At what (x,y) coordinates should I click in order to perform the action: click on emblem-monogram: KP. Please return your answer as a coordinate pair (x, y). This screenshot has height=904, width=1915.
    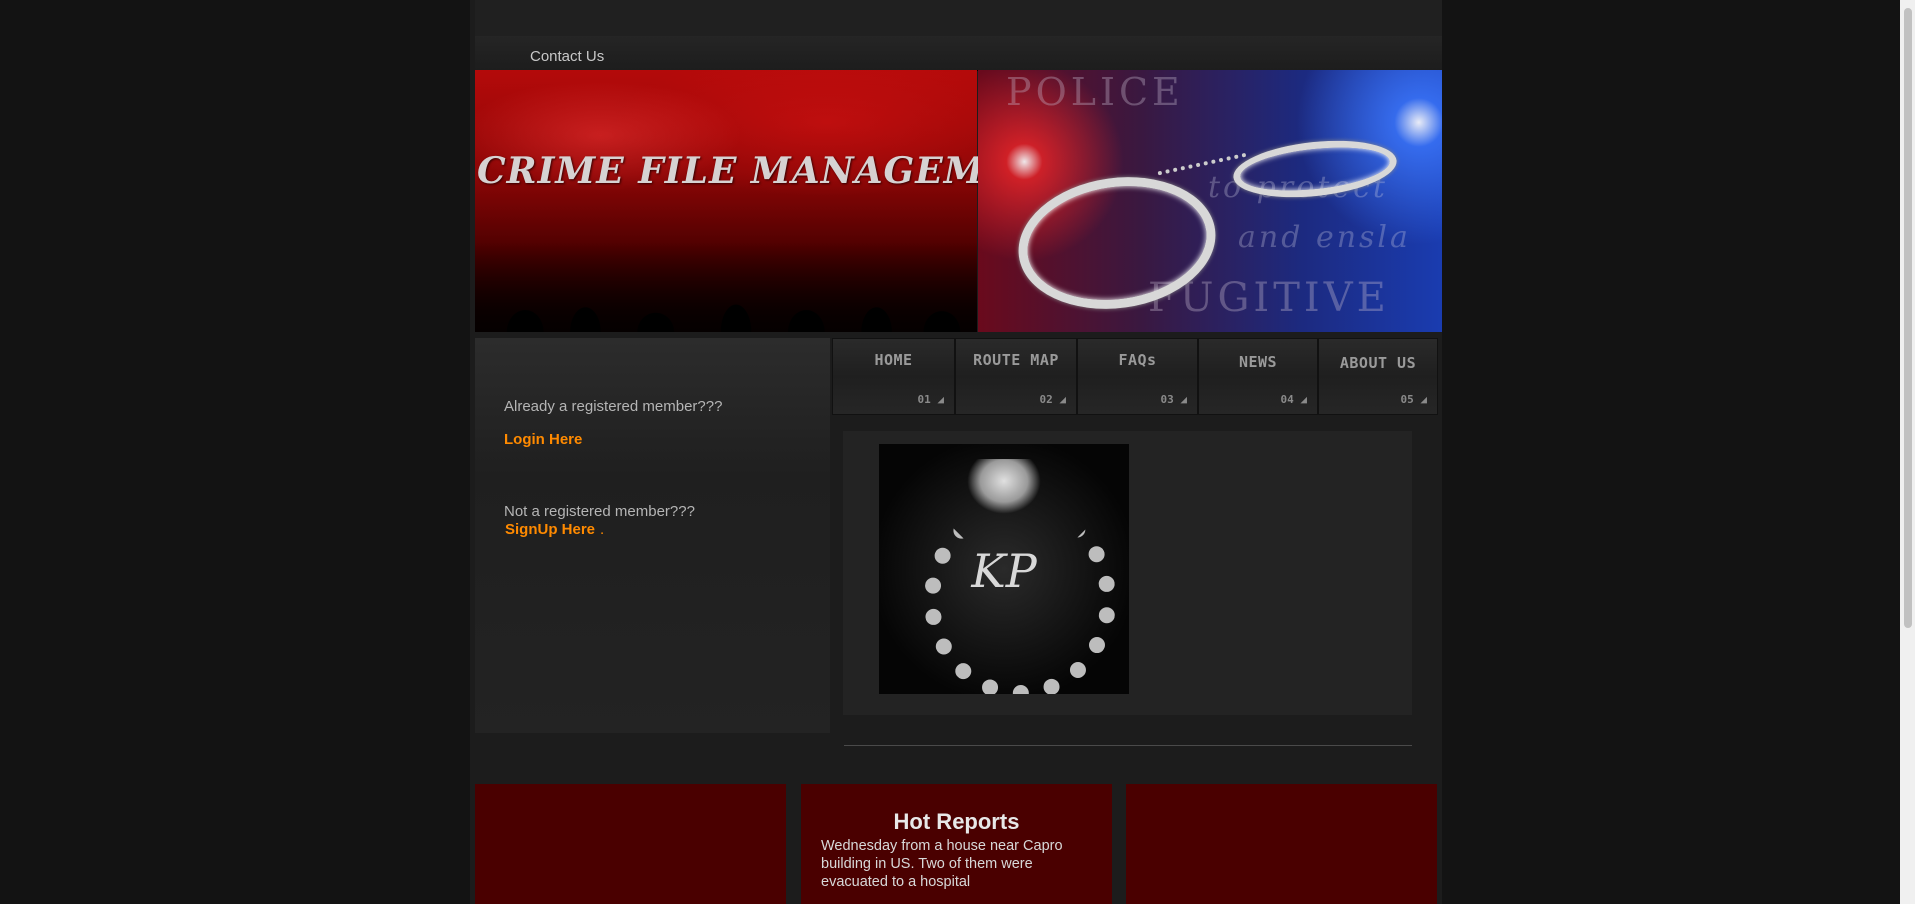
    Looking at the image, I should click on (1004, 571).